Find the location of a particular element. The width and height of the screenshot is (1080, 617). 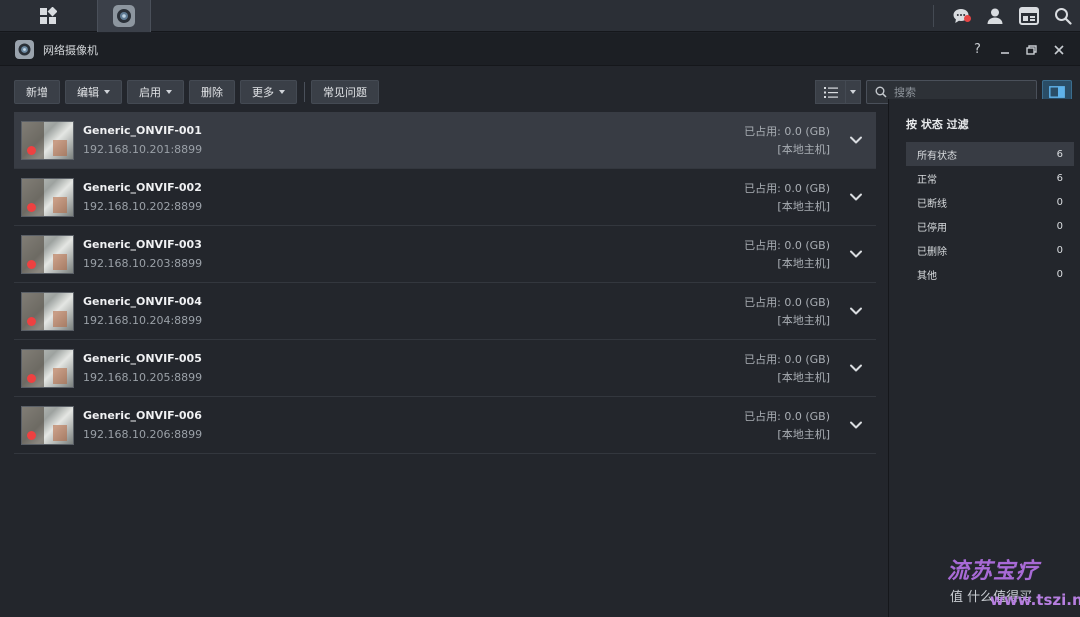

help-button: ? is located at coordinates (977, 49).